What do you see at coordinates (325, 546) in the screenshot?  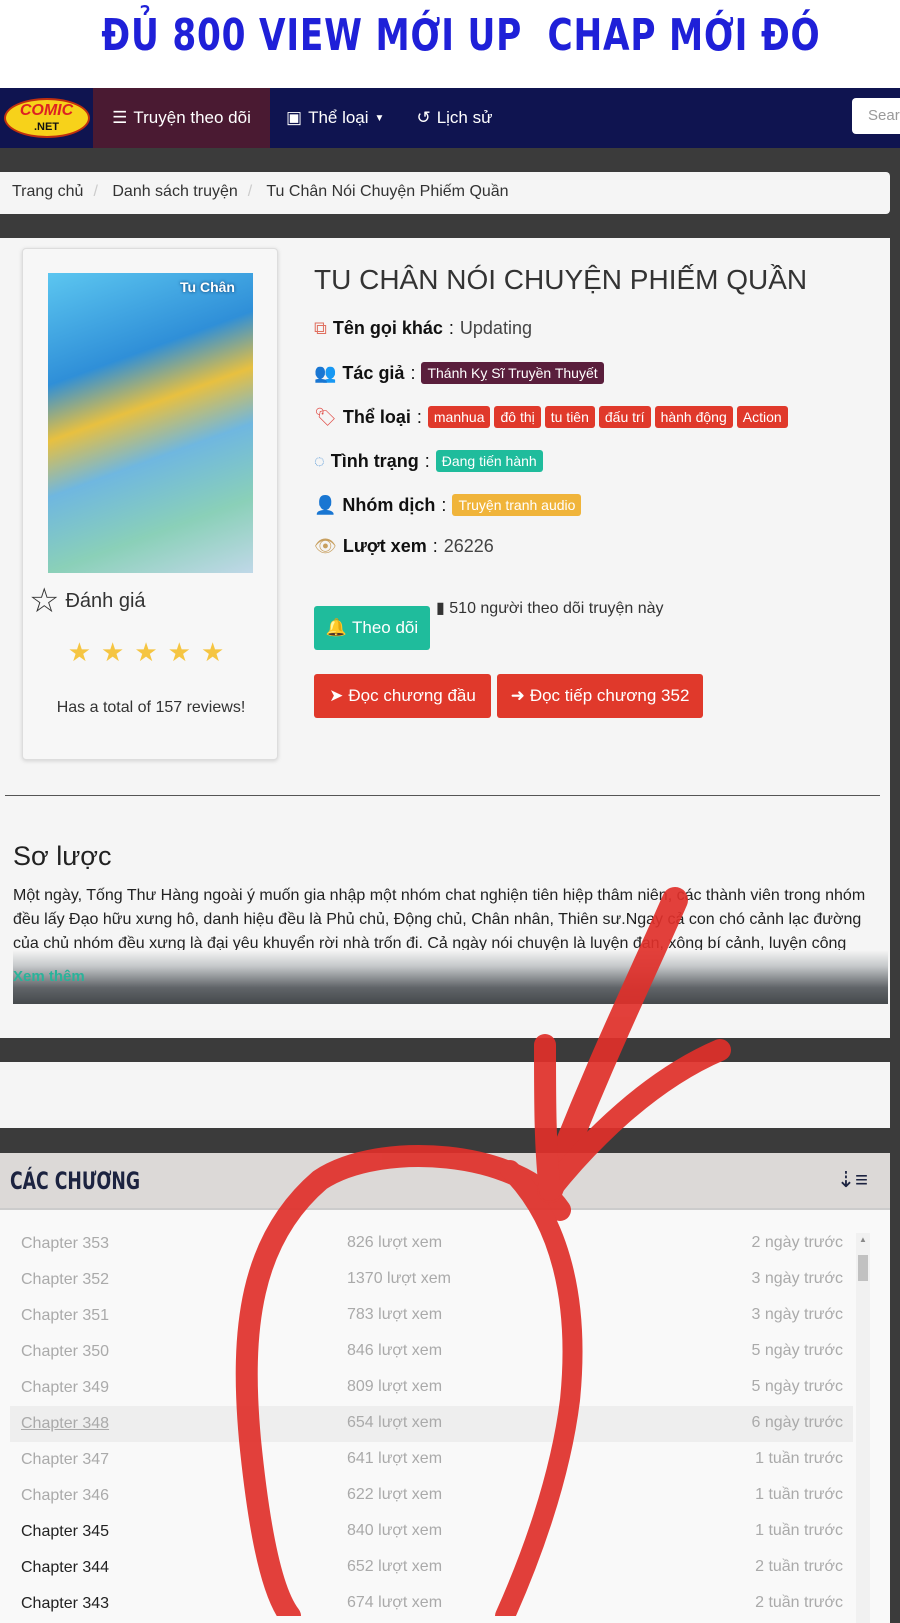 I see `eye-icon: 👁` at bounding box center [325, 546].